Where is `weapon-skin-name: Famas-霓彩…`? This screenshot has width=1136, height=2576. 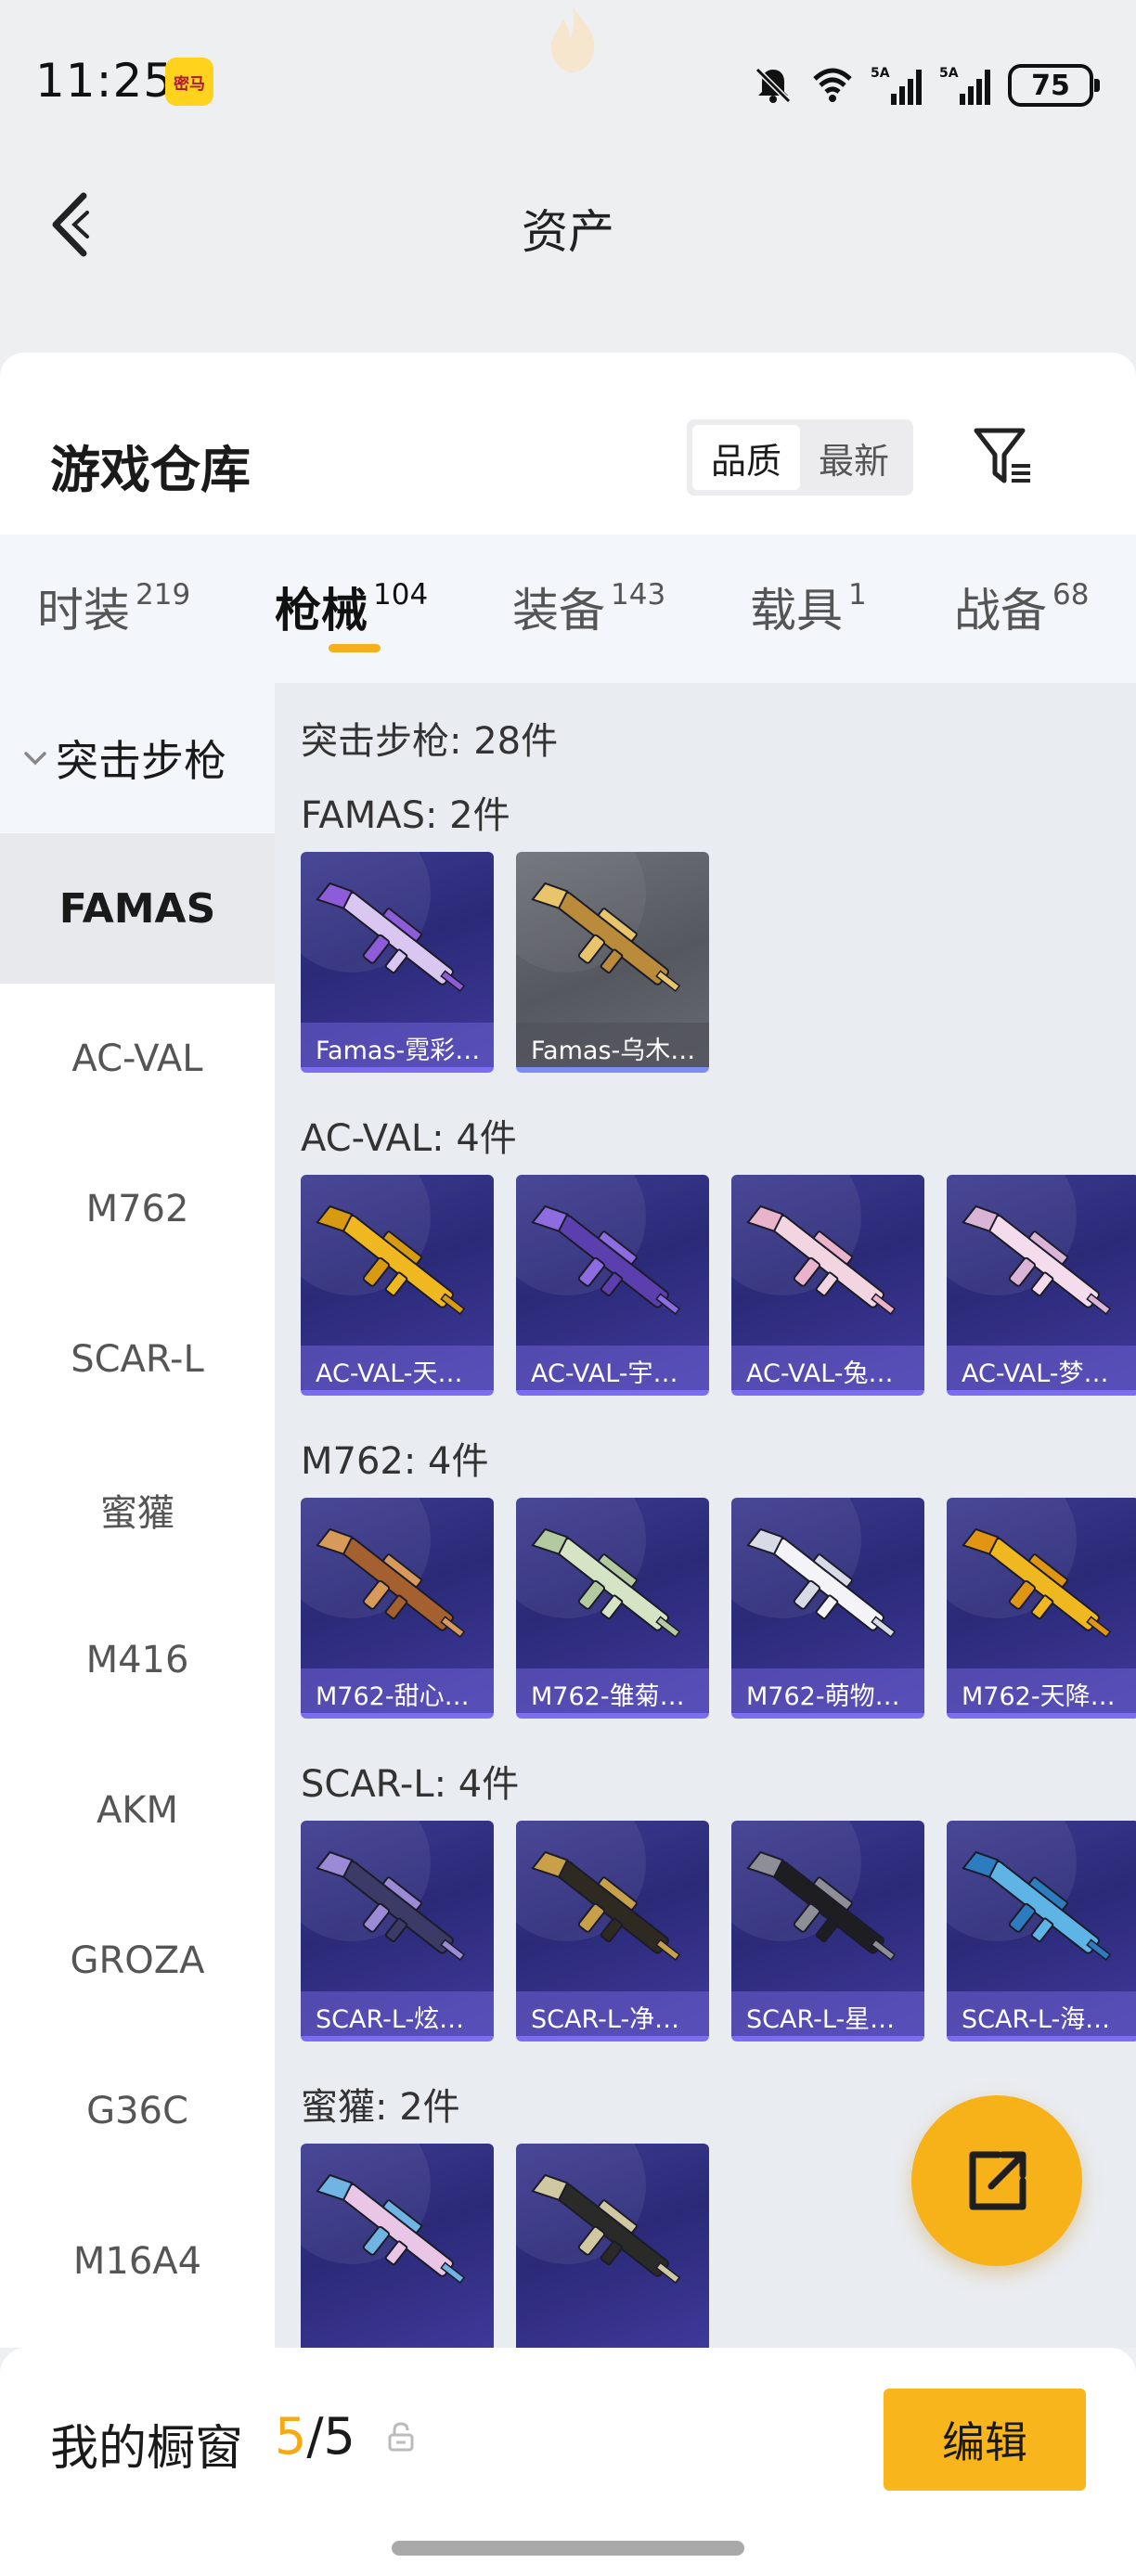 weapon-skin-name: Famas-霓彩… is located at coordinates (397, 1045).